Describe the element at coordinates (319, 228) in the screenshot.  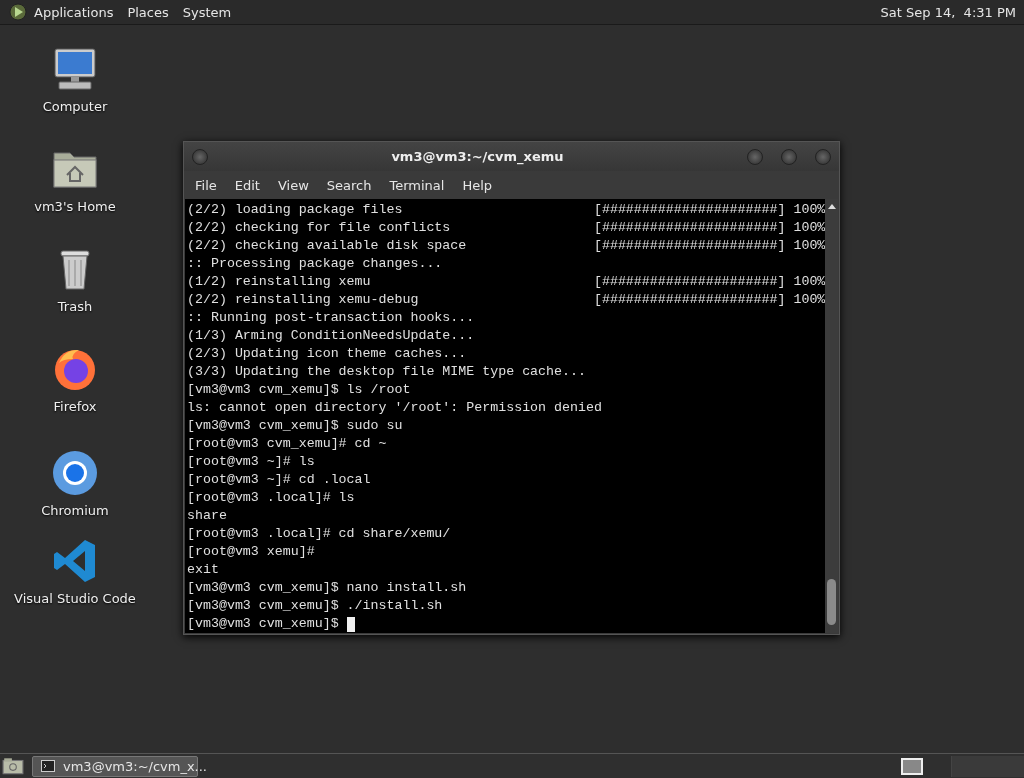
I see `terminal-line: (2/2) checking for file conflicts` at that location.